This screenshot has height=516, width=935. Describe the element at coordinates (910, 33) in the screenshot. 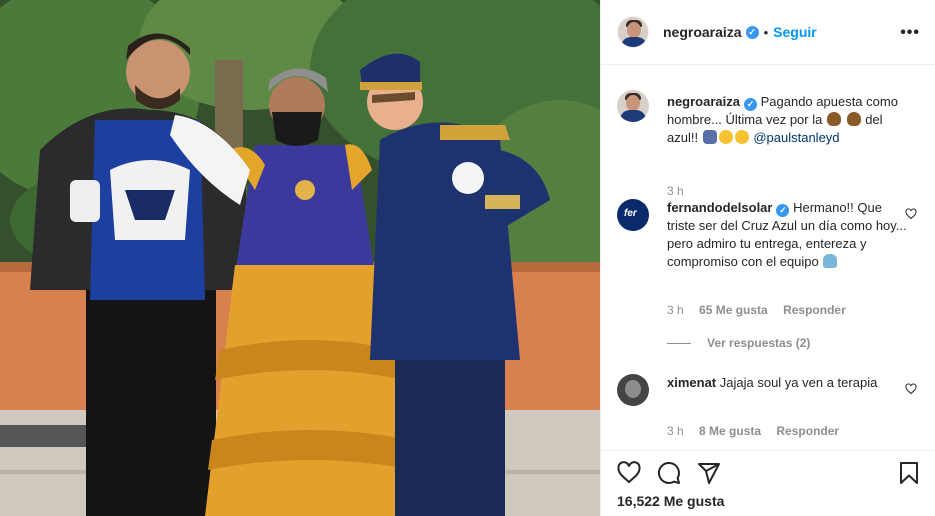

I see `more-options-icon: •••` at that location.